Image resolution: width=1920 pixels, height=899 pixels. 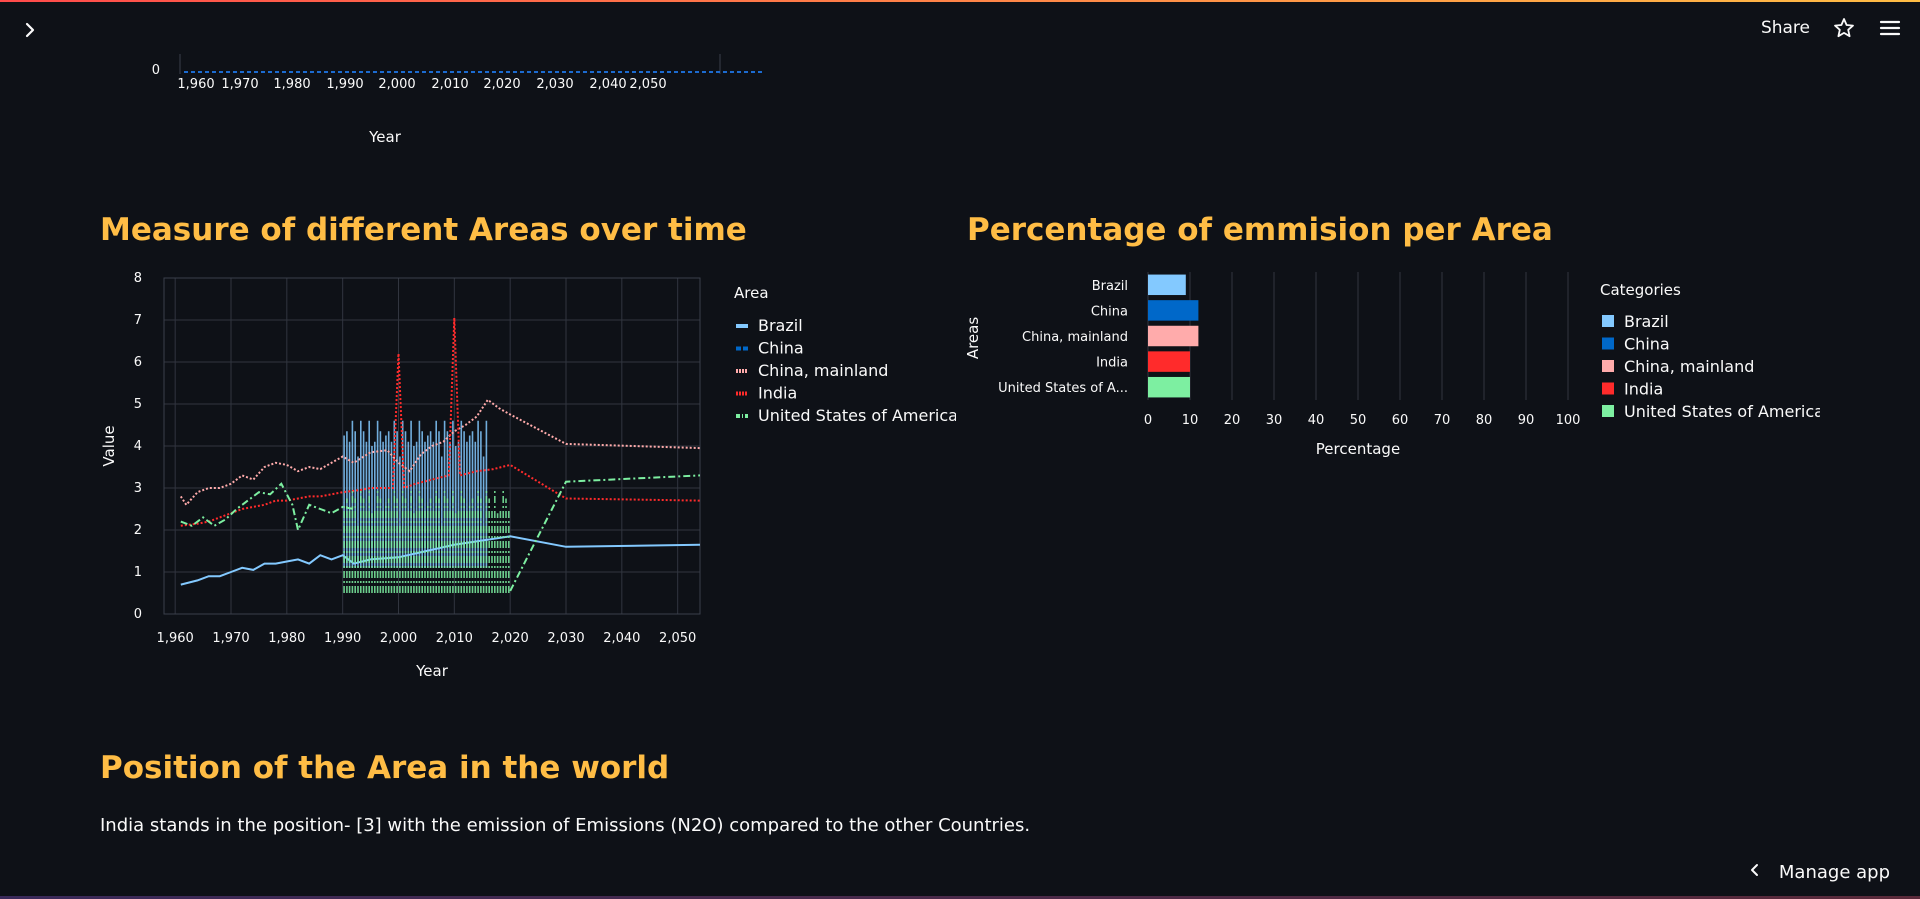 What do you see at coordinates (1316, 420) in the screenshot?
I see `x-tick-label: 40` at bounding box center [1316, 420].